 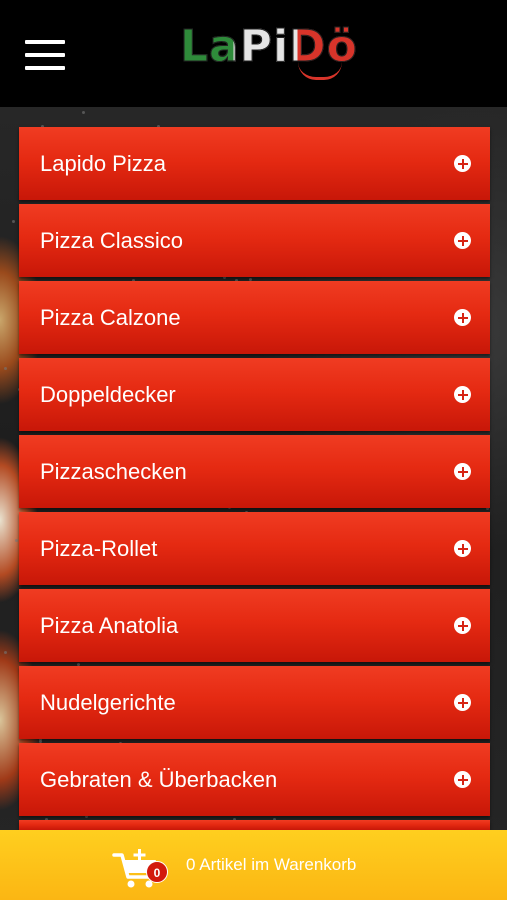 I want to click on cart-bar: 0 0 Artikel im Warenkorb, so click(x=253, y=865).